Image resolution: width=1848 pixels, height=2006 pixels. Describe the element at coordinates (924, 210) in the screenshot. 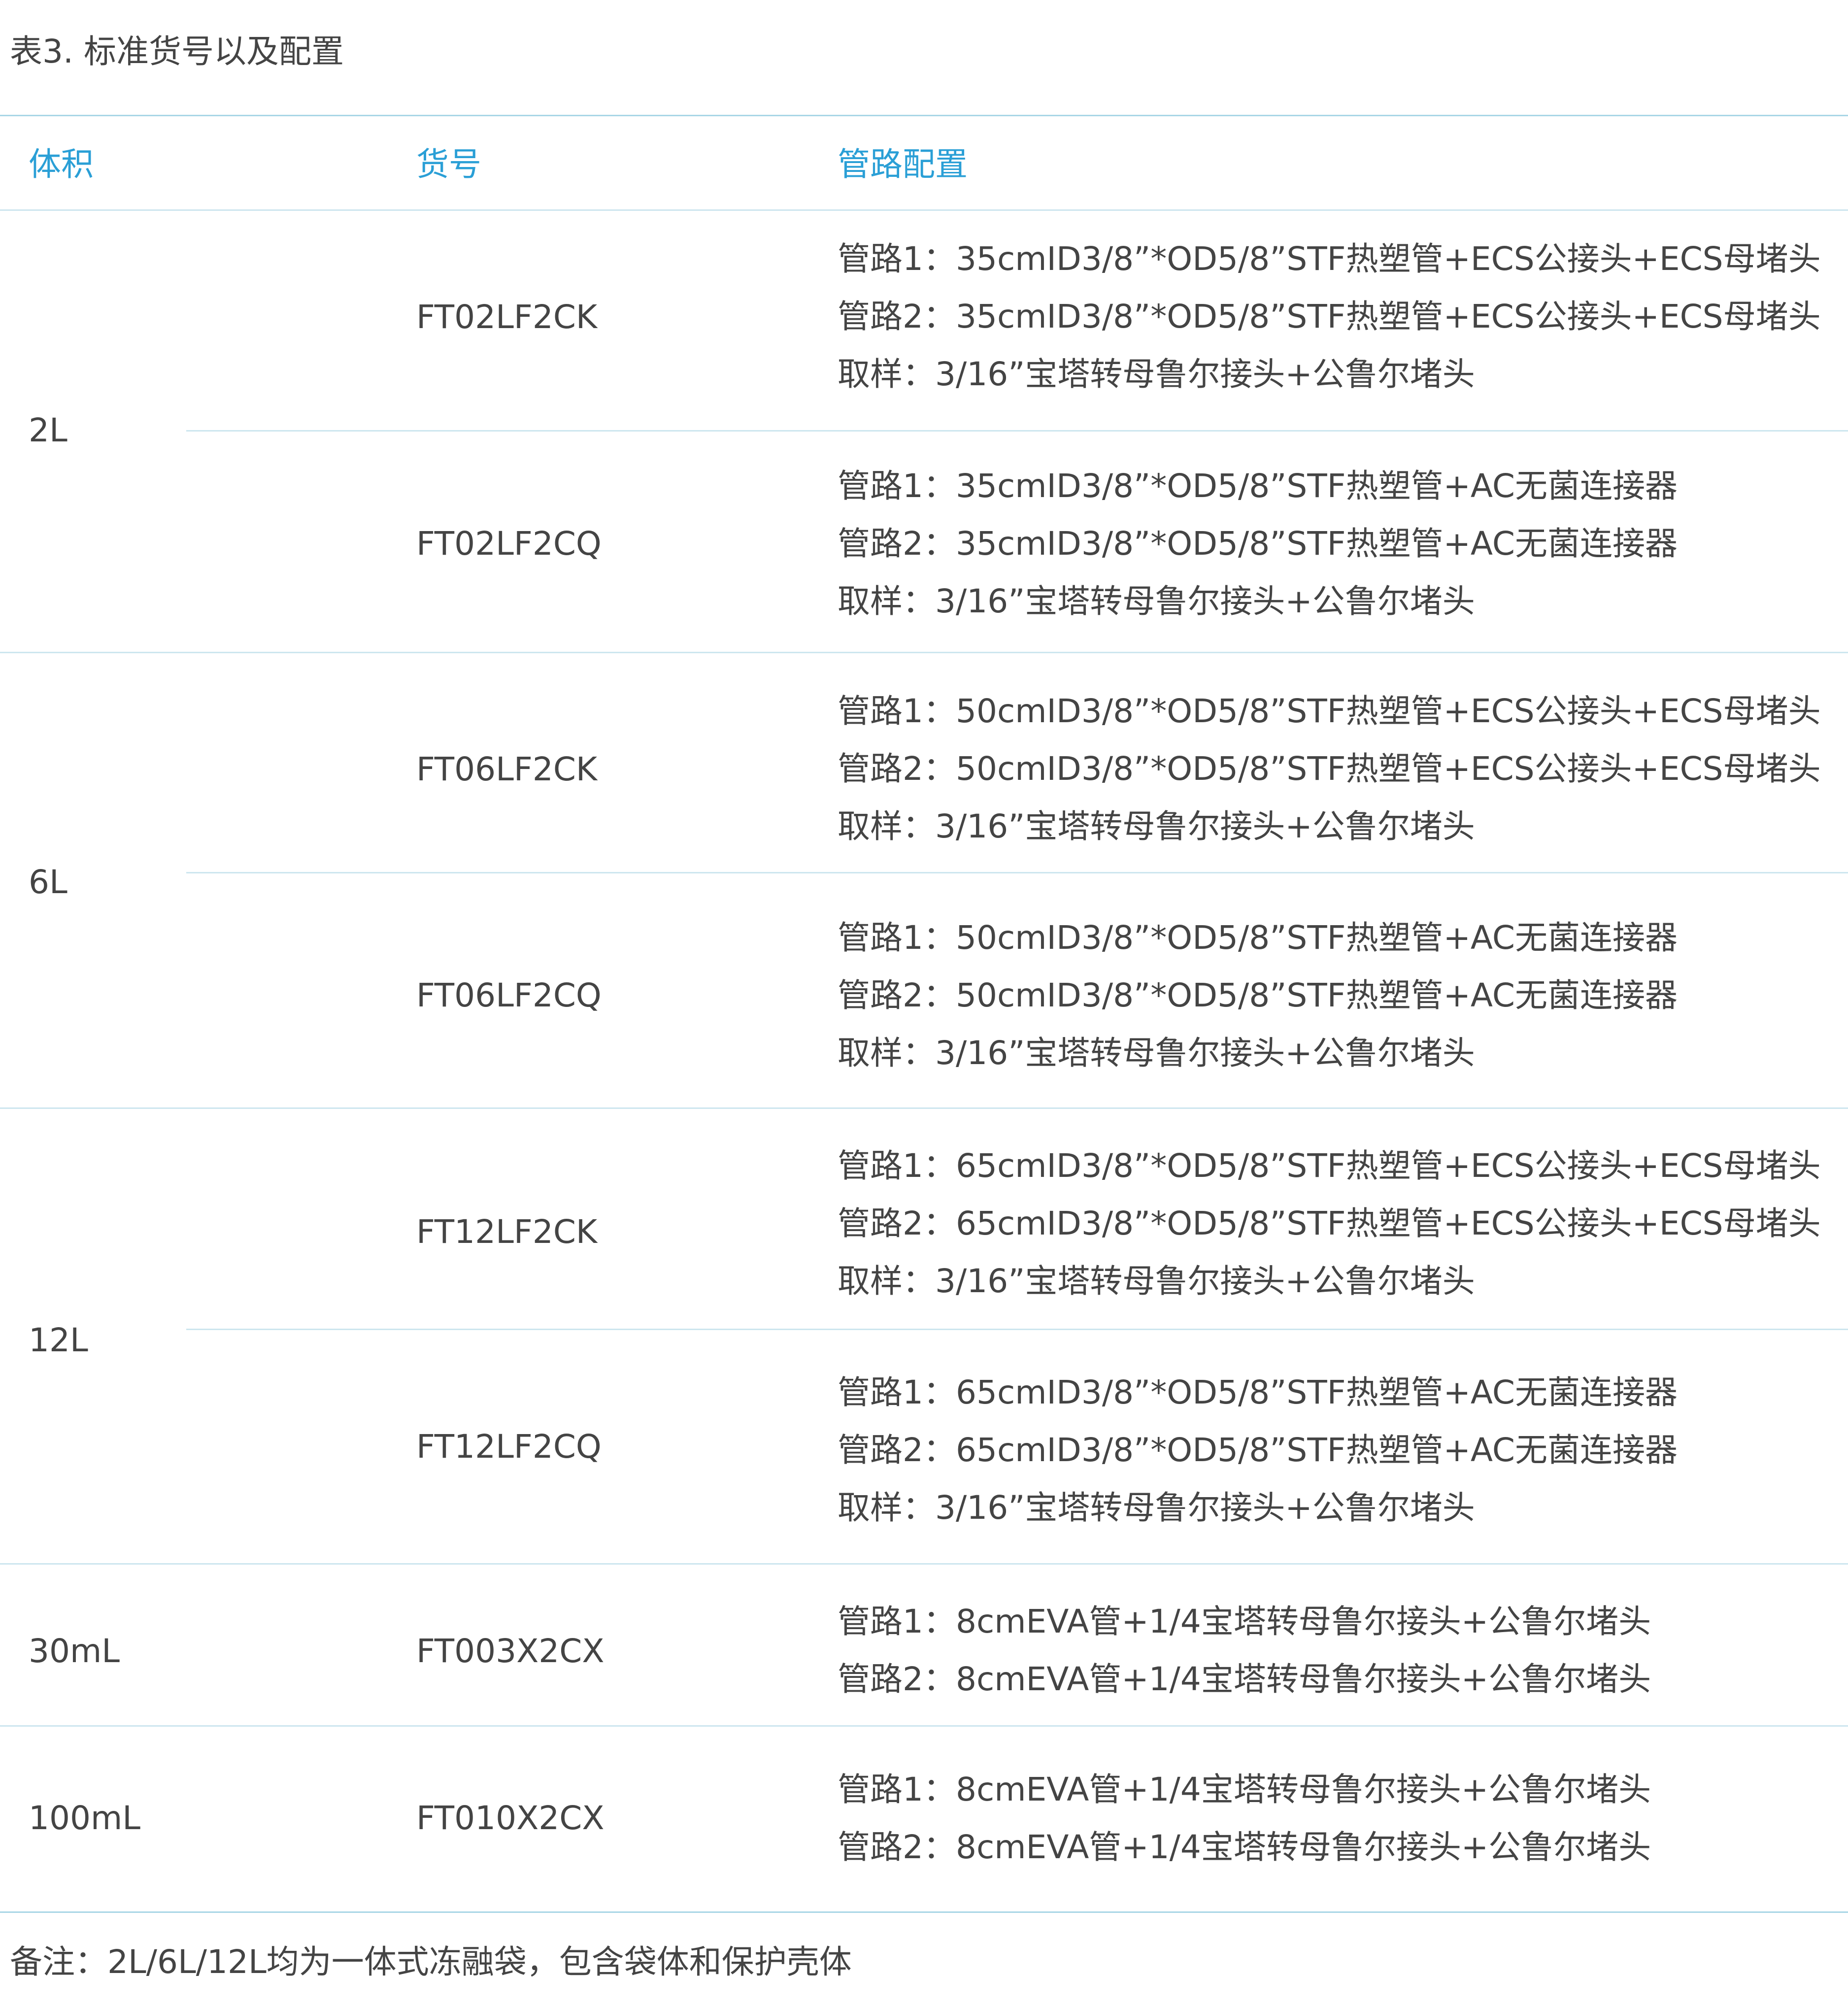

I see `header-bottom-rule` at that location.